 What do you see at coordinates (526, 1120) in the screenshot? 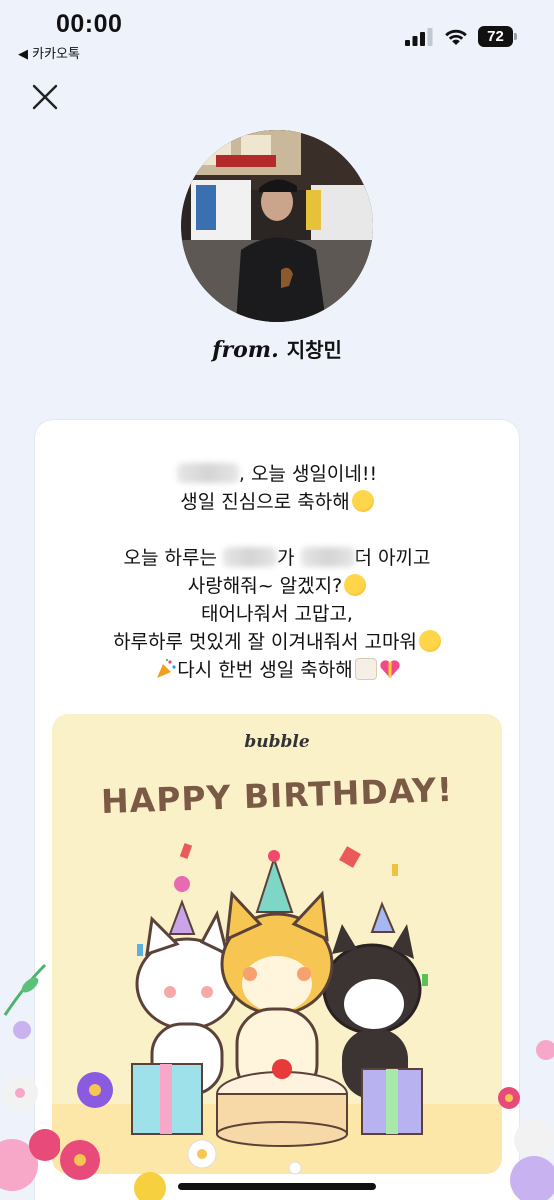
I see `flower-decoration-right` at bounding box center [526, 1120].